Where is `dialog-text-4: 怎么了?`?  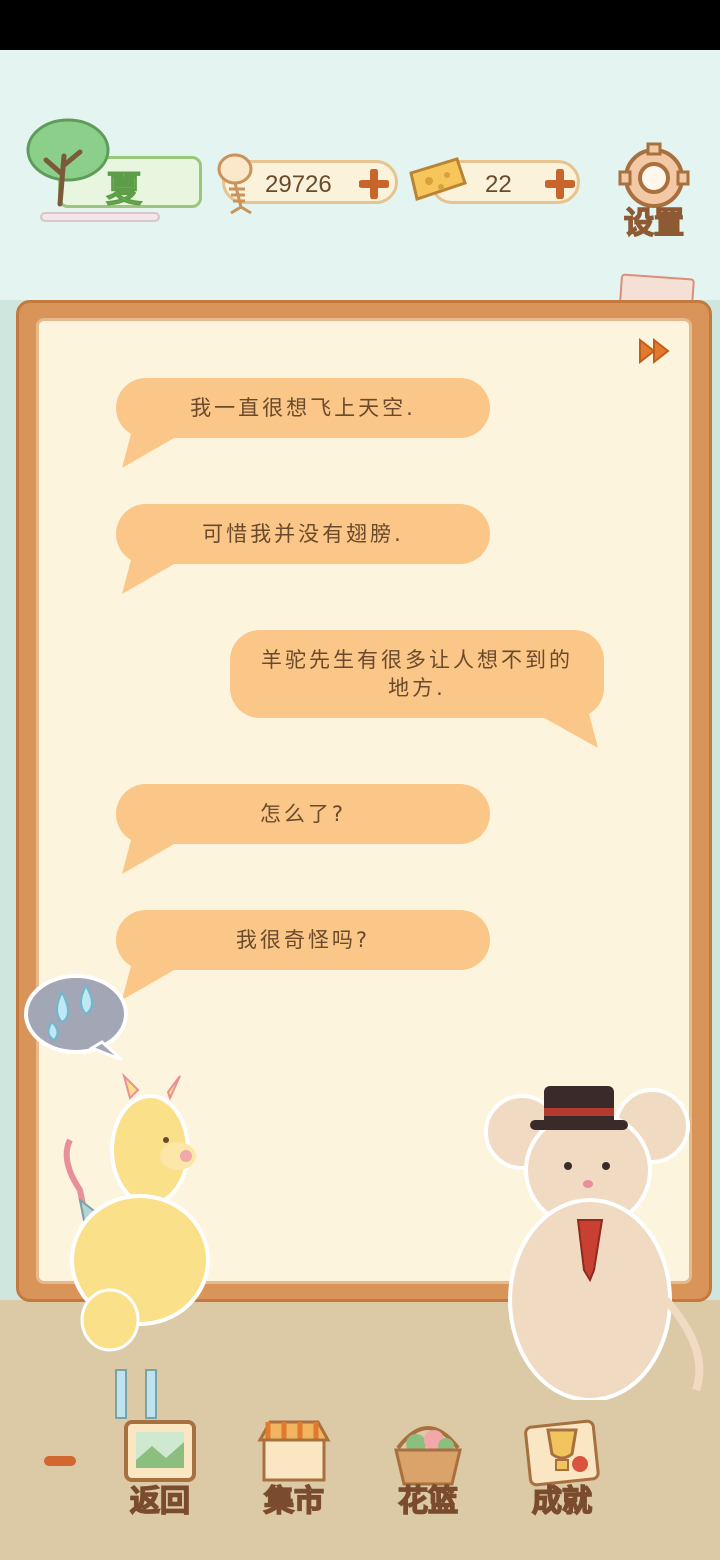 dialog-text-4: 怎么了? is located at coordinates (303, 814).